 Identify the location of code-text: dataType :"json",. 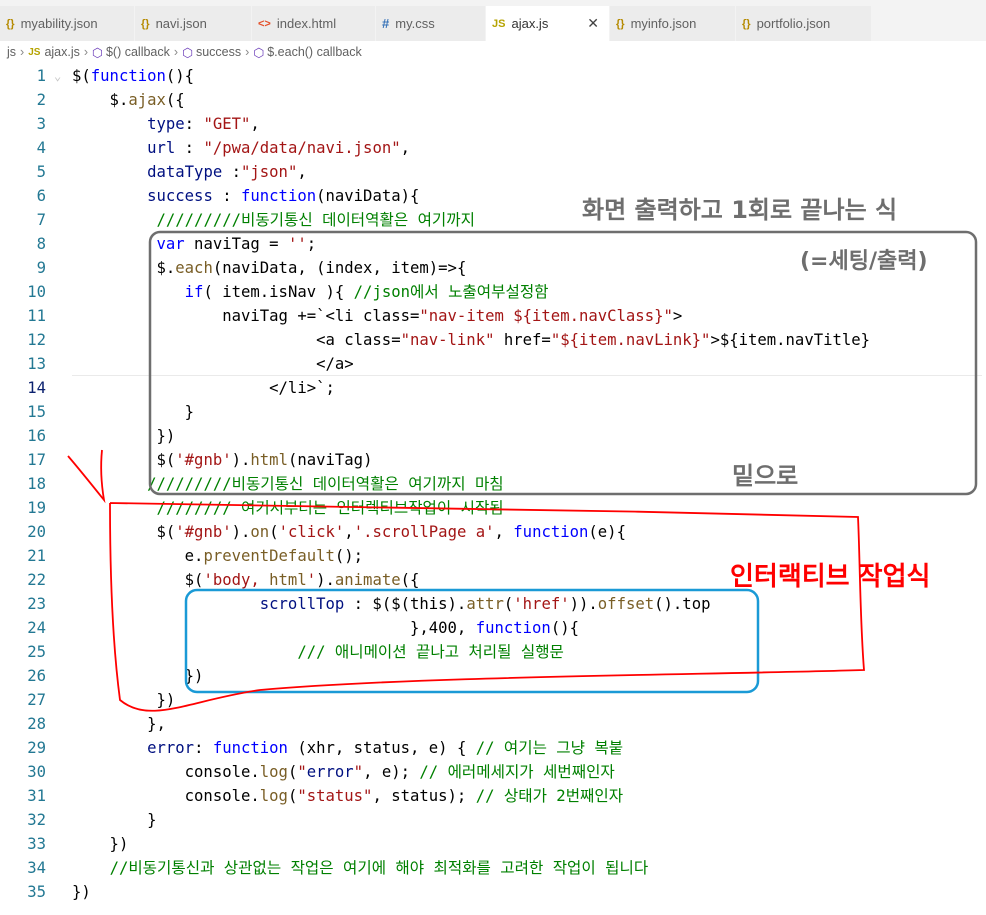
(227, 172).